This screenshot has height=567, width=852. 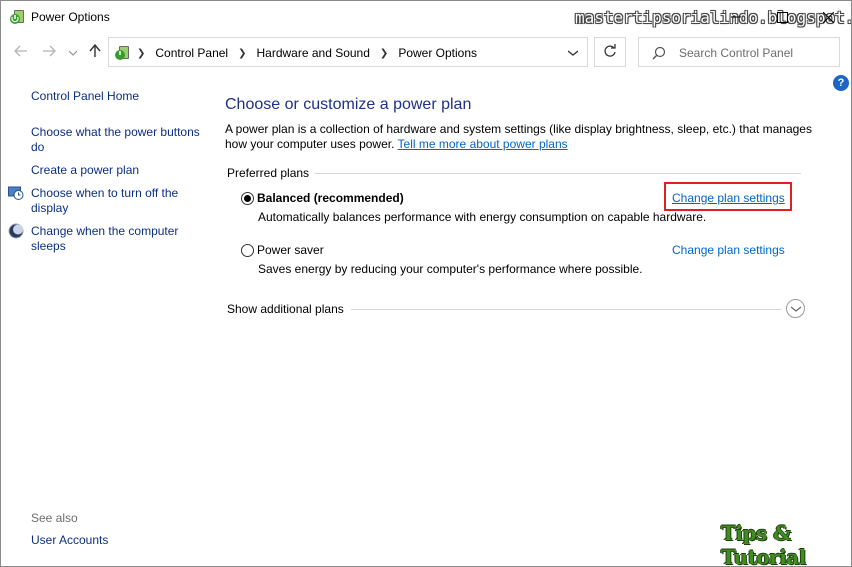 I want to click on search-placeholder: Search Control Panel, so click(x=736, y=53).